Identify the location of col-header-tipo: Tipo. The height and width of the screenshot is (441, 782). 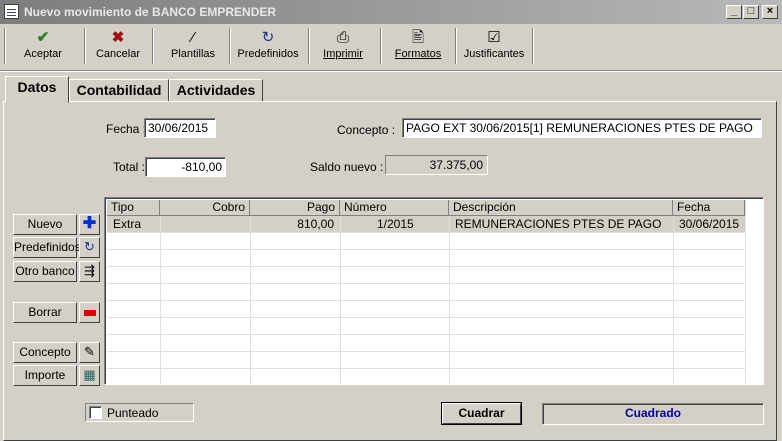
(133, 208).